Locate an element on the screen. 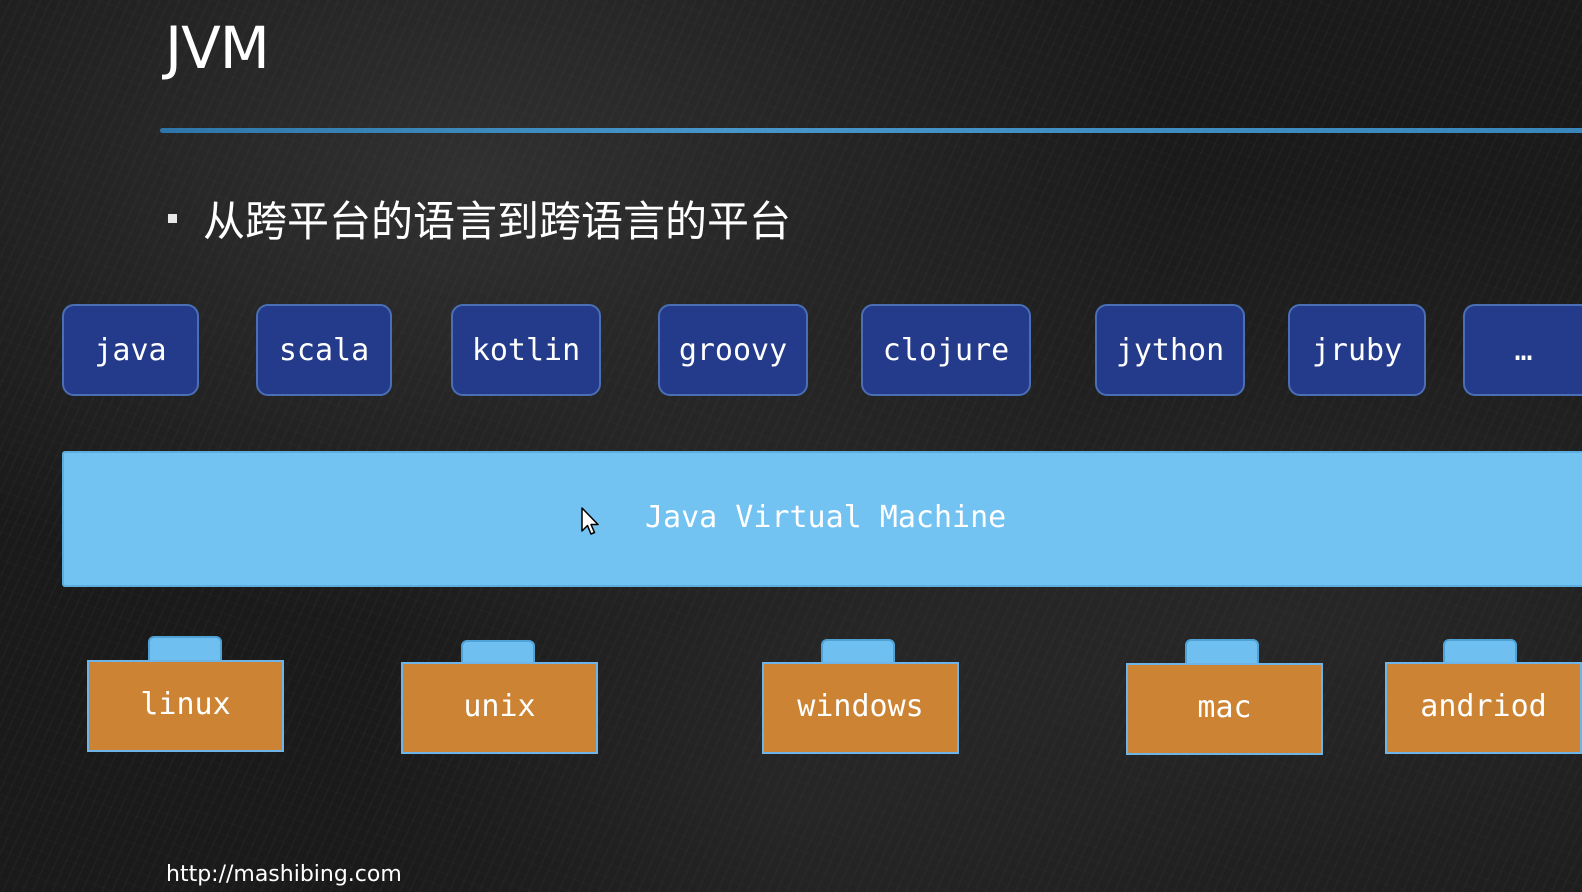 The width and height of the screenshot is (1582, 892). footer-url: http://mashibing.com is located at coordinates (284, 874).